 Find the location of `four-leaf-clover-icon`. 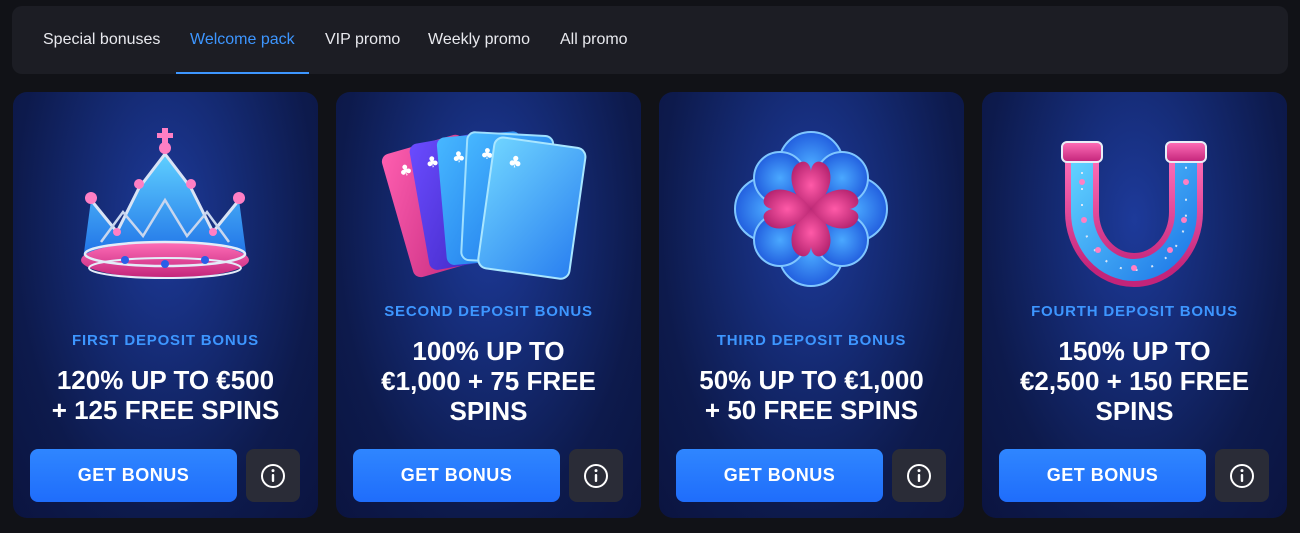

four-leaf-clover-icon is located at coordinates (811, 209).